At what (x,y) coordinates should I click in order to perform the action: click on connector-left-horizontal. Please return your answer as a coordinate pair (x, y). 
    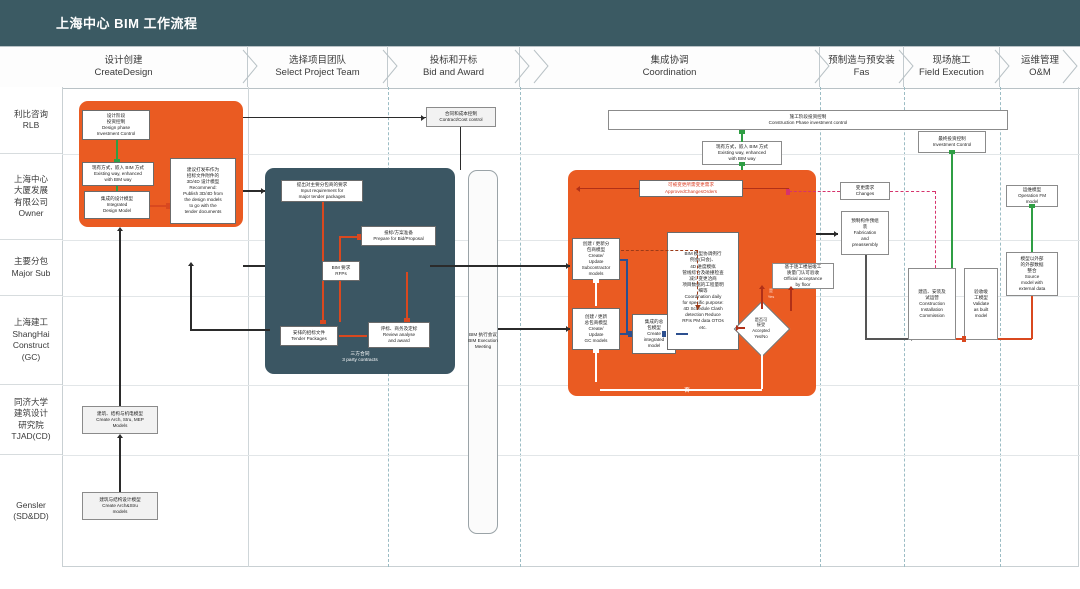
    Looking at the image, I should click on (230, 330).